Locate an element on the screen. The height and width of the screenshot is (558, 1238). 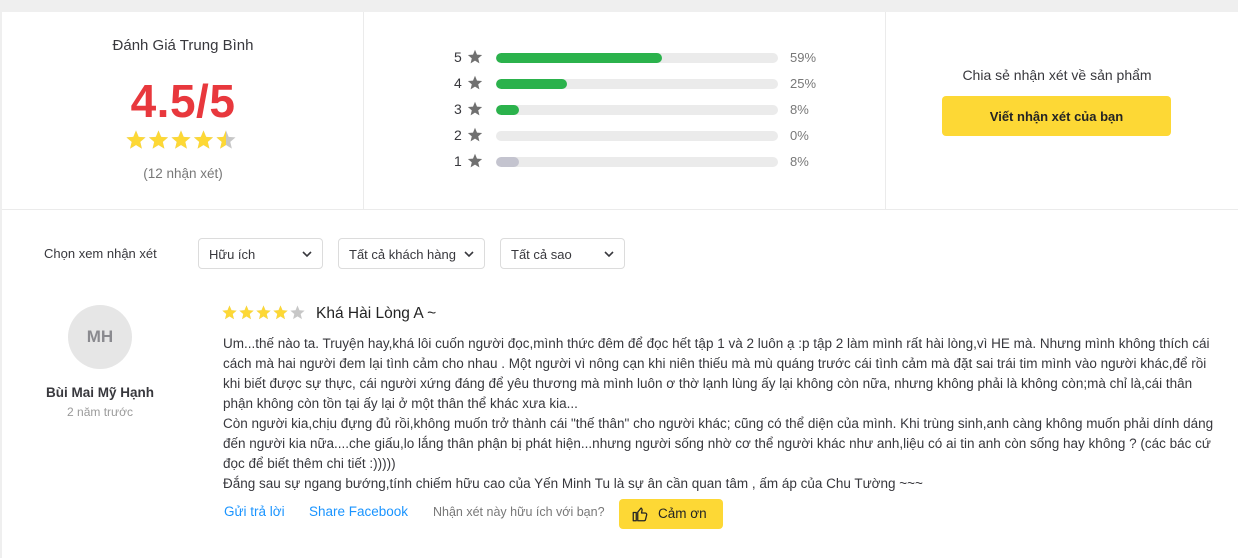
rating-row-1: 1 8% is located at coordinates (644, 161).